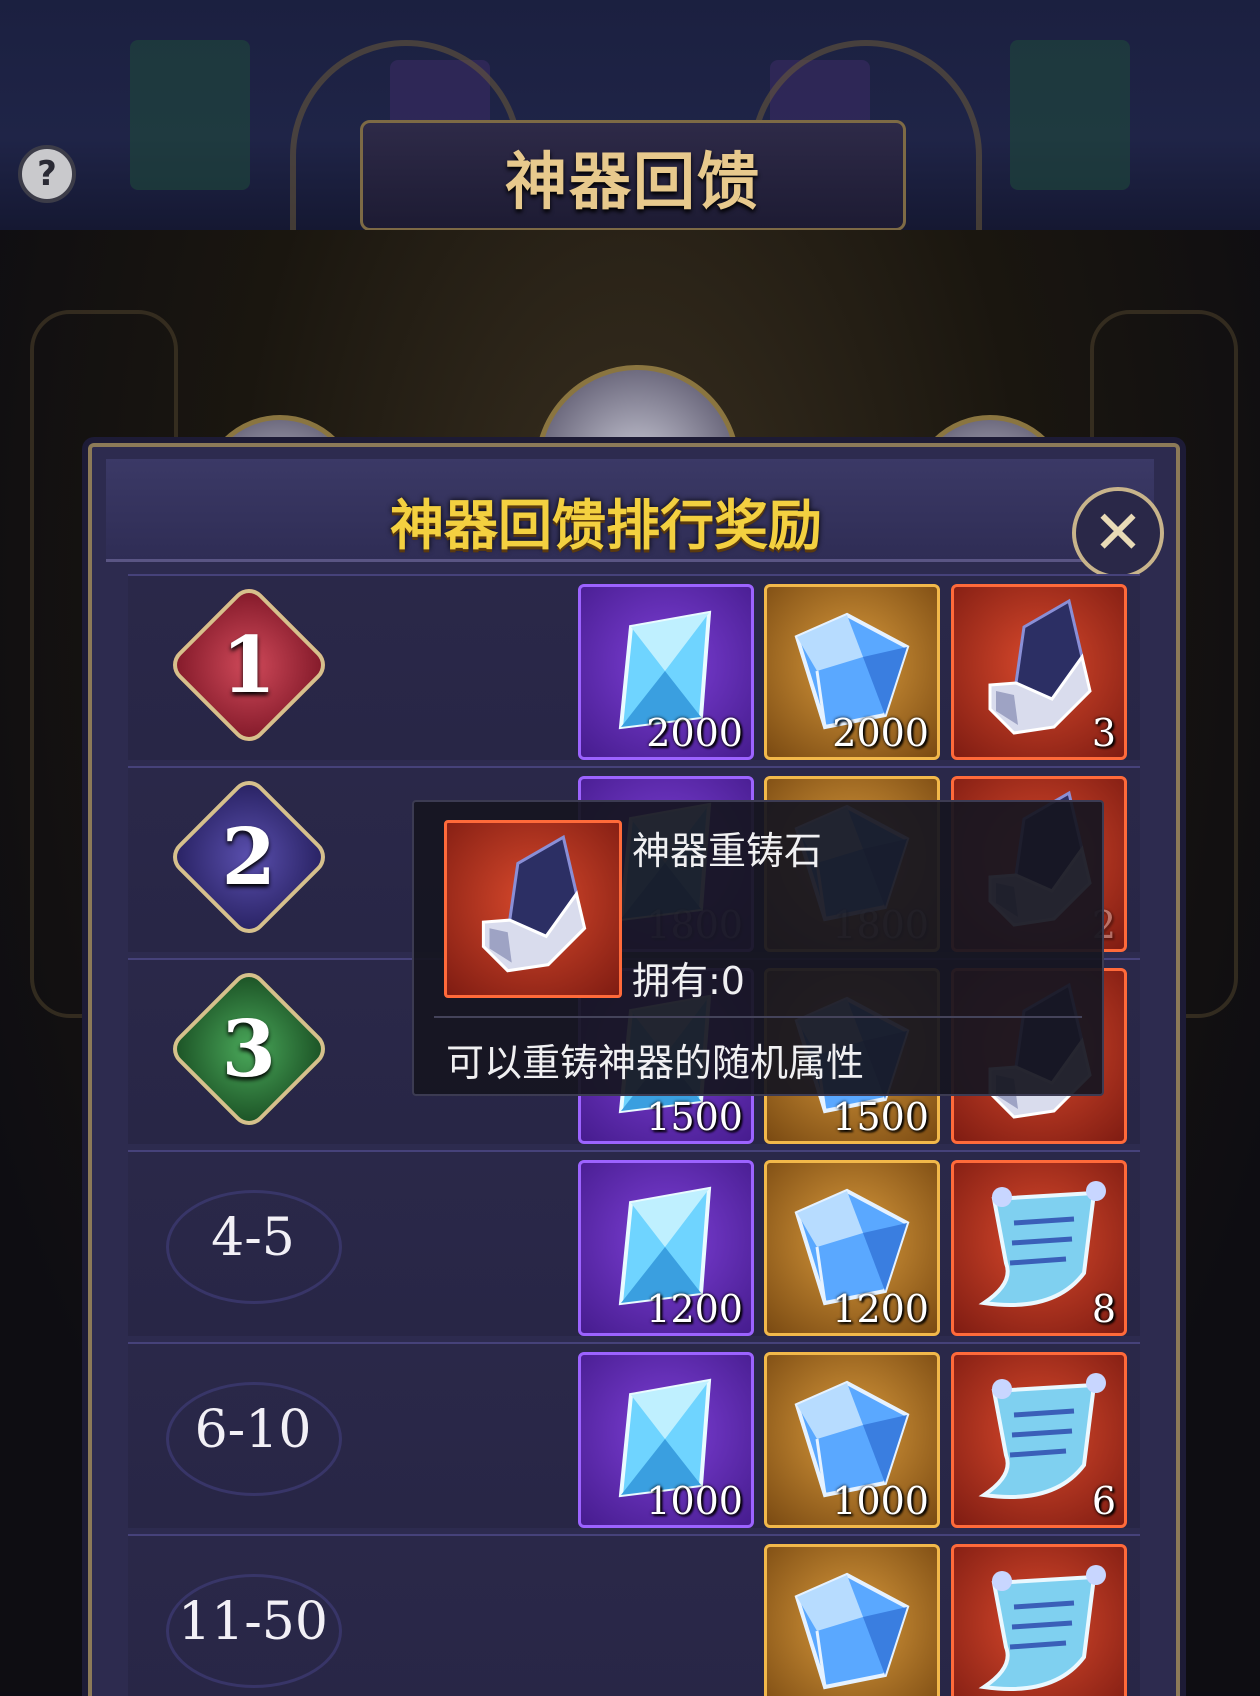  I want to click on diamond-icon, so click(852, 1621).